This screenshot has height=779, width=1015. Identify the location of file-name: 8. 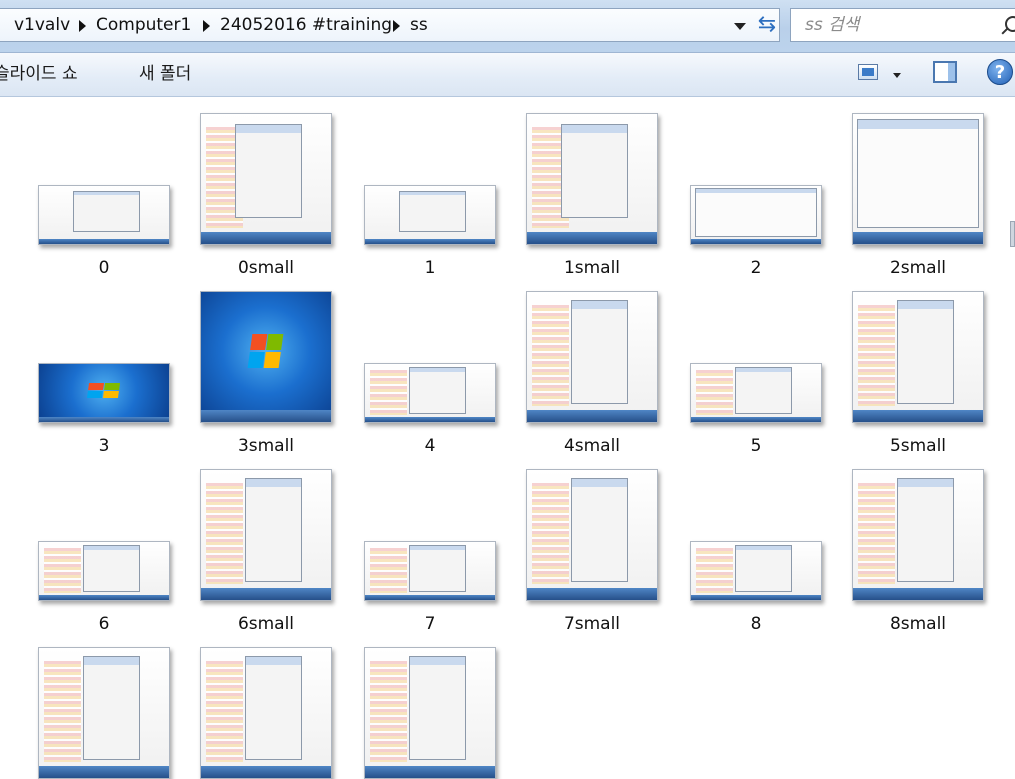
(756, 624).